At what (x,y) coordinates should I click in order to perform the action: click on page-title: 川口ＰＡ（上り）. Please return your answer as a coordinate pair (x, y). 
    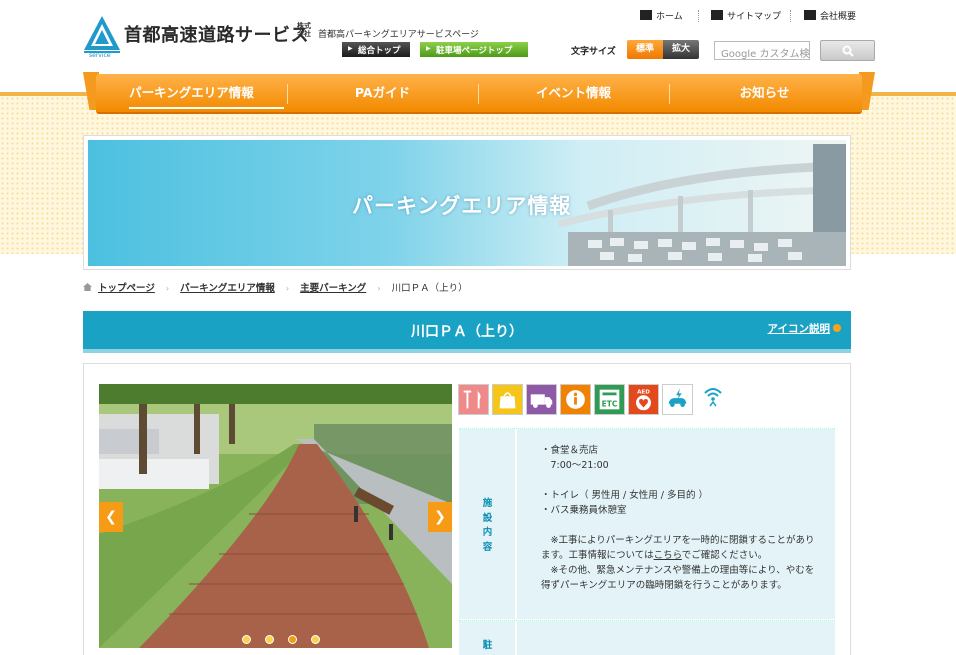
    Looking at the image, I should click on (467, 332).